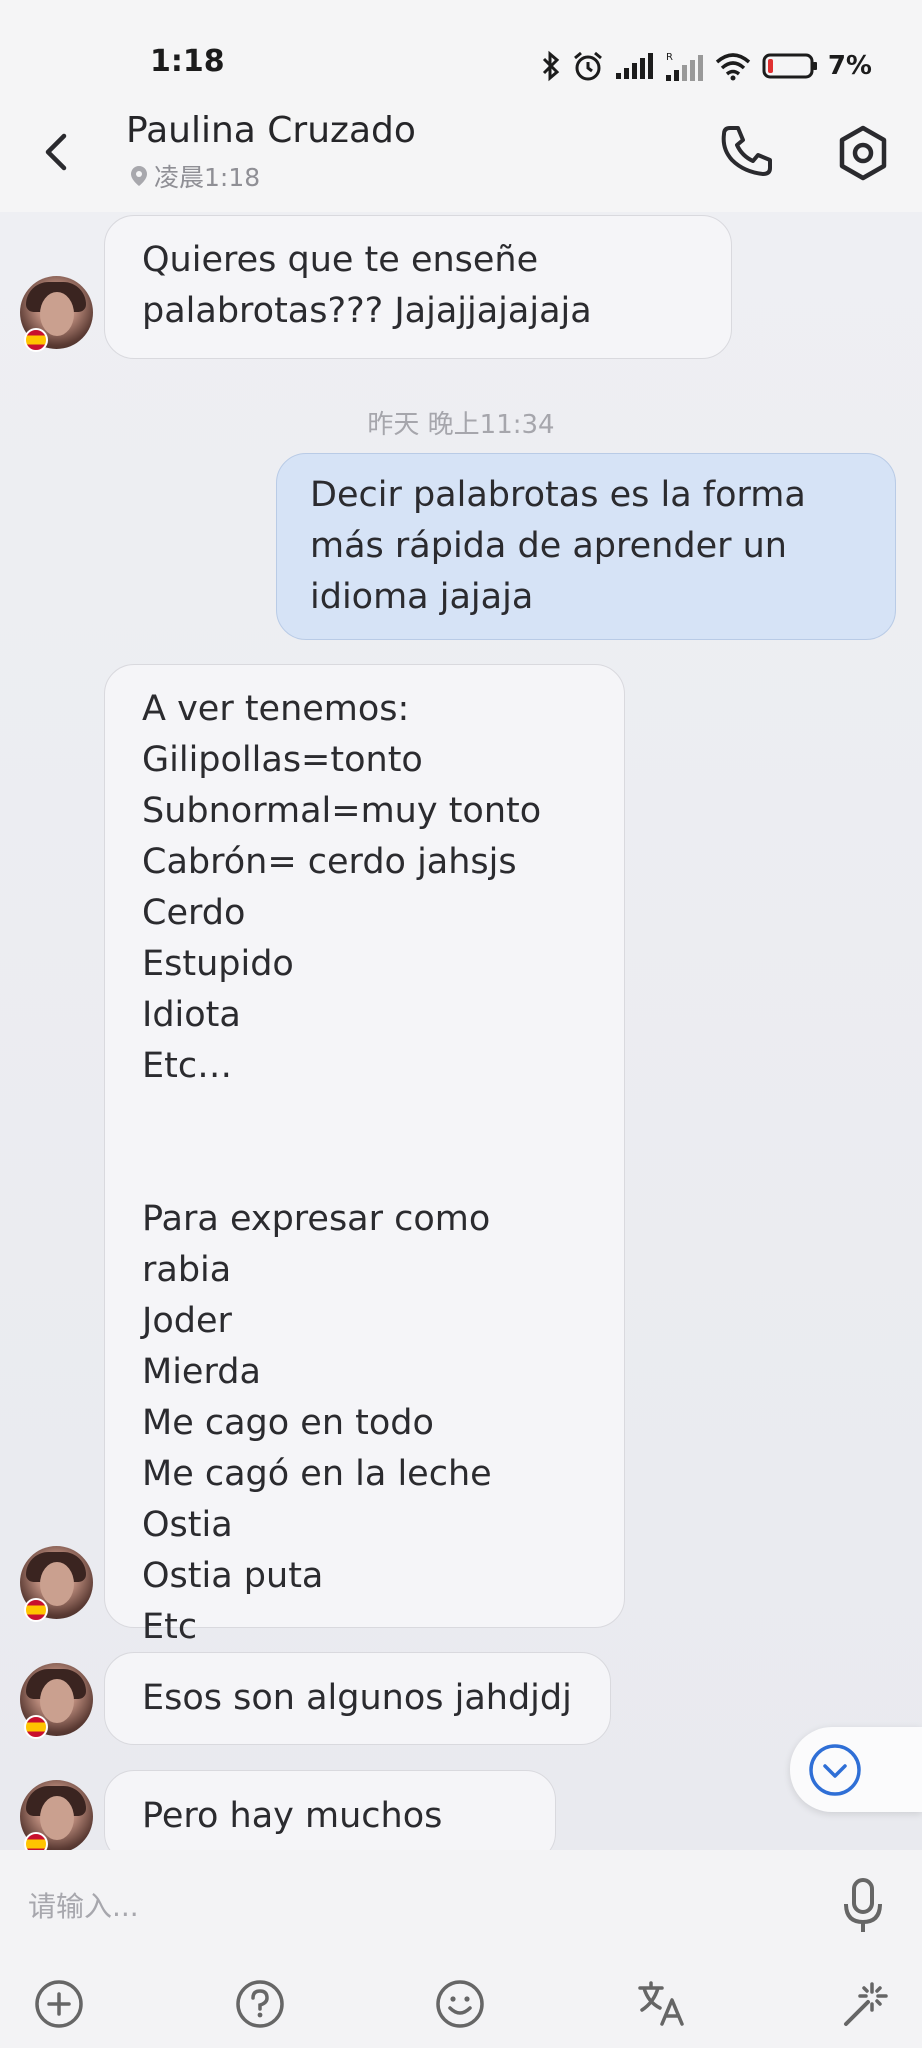 Image resolution: width=922 pixels, height=2048 pixels. I want to click on battery-icon, so click(789, 66).